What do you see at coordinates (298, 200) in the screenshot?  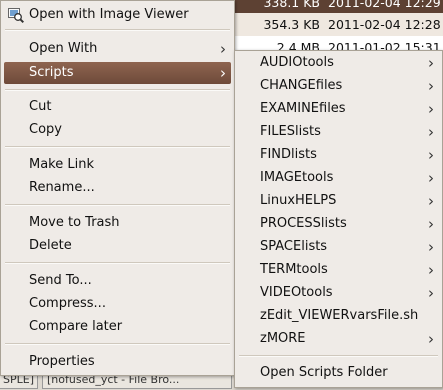 I see `menu-item-label: LinuxHELPS` at bounding box center [298, 200].